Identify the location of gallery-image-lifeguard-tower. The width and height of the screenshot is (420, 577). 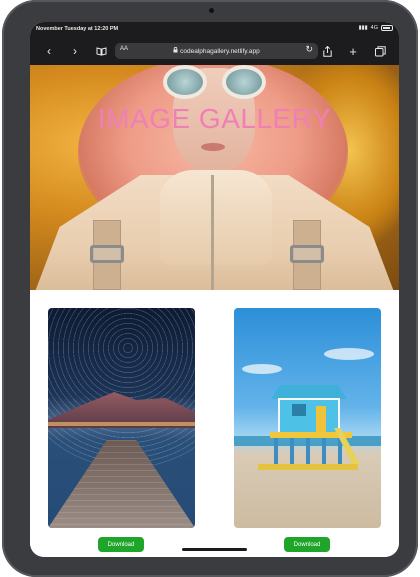
(307, 418).